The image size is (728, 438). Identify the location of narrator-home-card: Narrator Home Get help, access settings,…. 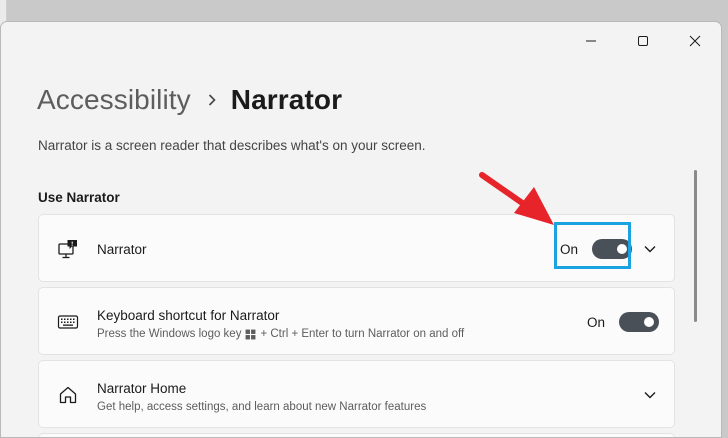
(356, 394).